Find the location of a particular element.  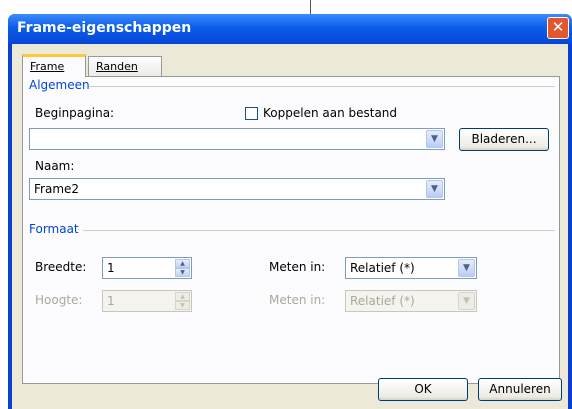

width-label: Breedte: is located at coordinates (61, 267).